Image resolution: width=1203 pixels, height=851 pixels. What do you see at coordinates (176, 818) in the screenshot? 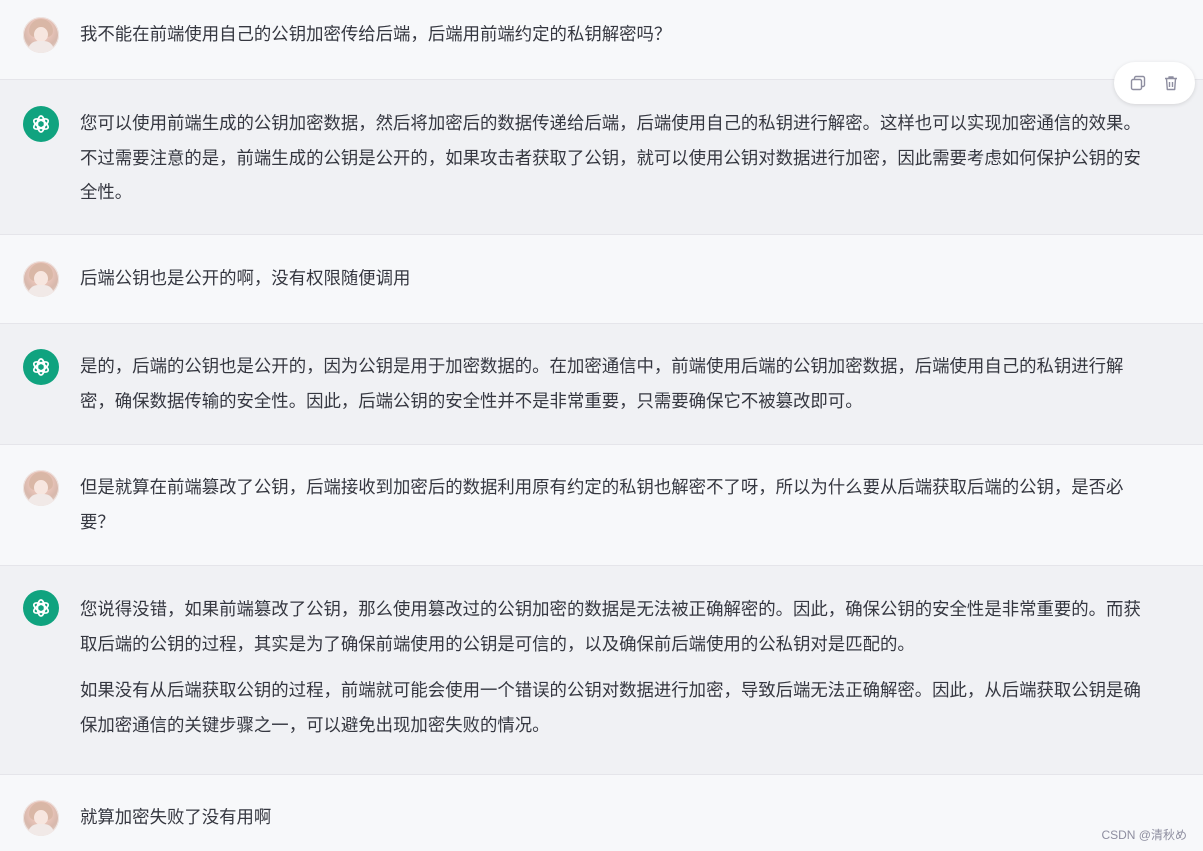
I see `message-paragraph: 就算加密失败了没有用啊` at bounding box center [176, 818].